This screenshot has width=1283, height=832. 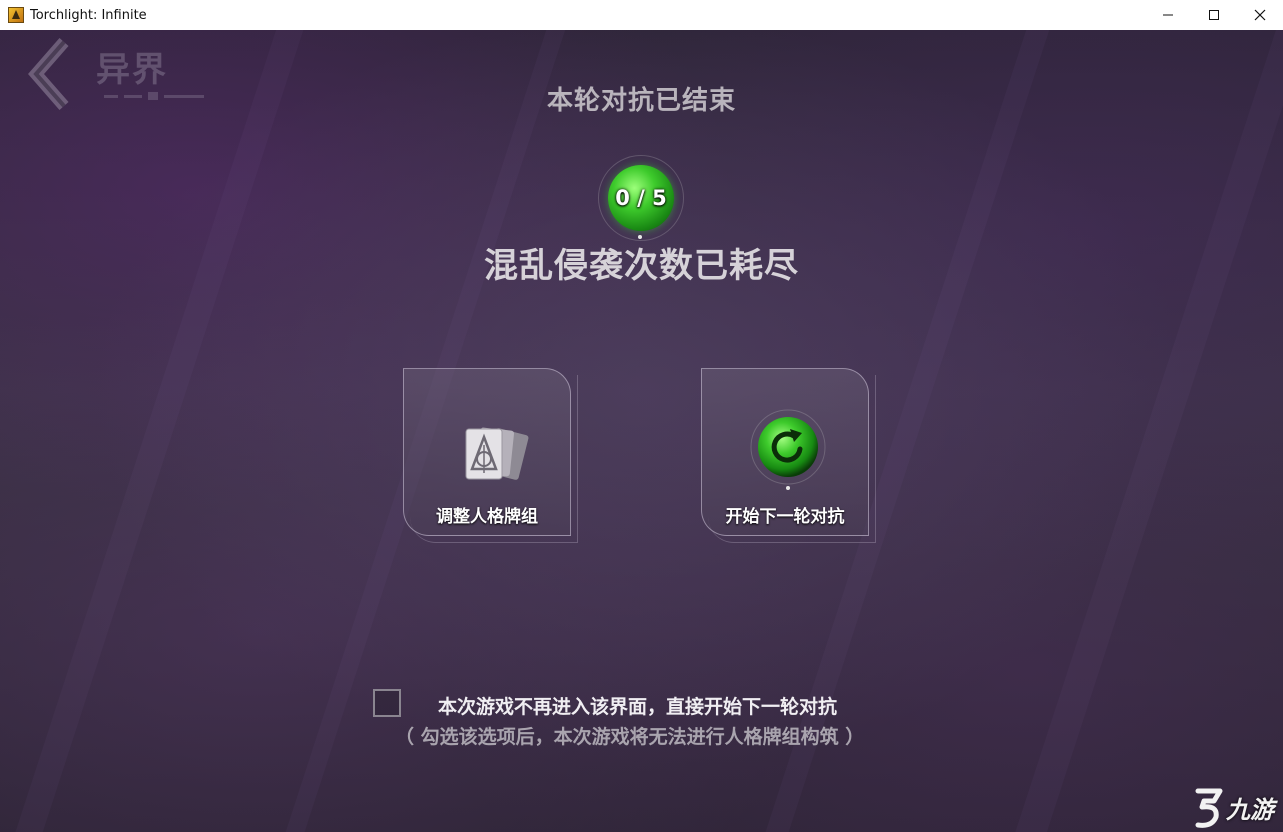 I want to click on skip-screen-checkbox, so click(x=387, y=703).